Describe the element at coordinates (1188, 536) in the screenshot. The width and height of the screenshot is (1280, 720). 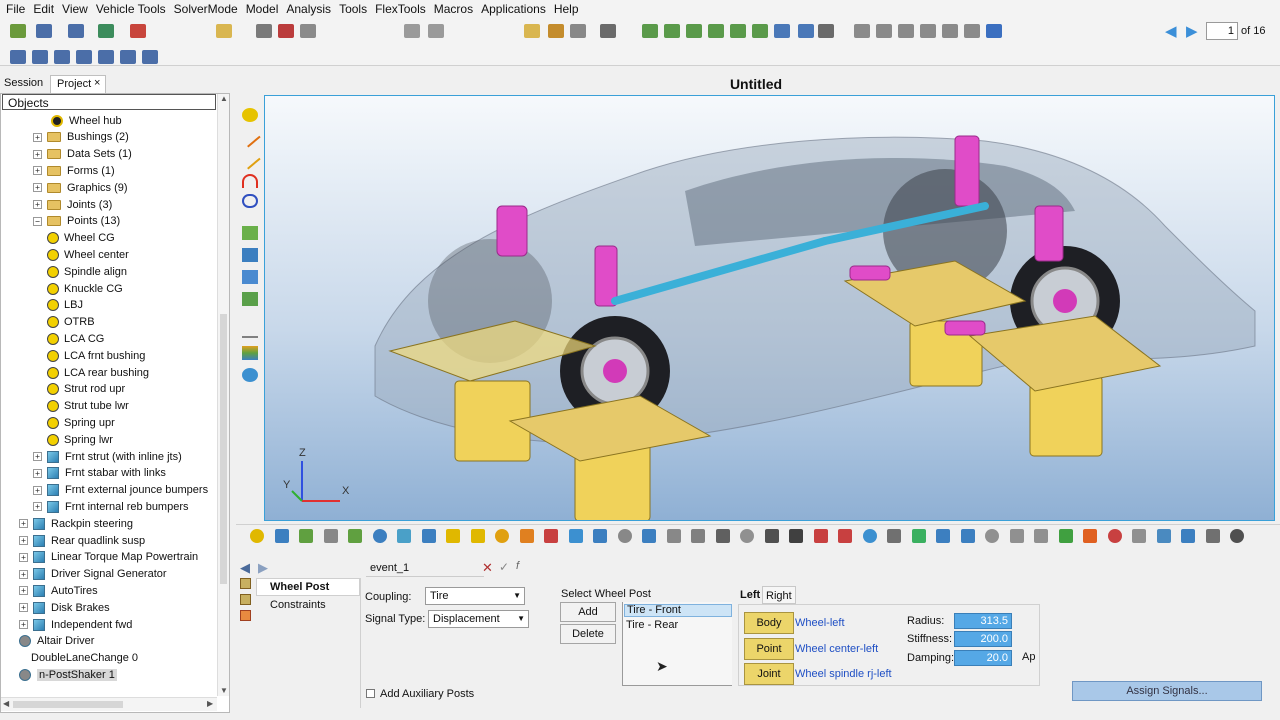
I see `graphics-tool-39-icon` at that location.